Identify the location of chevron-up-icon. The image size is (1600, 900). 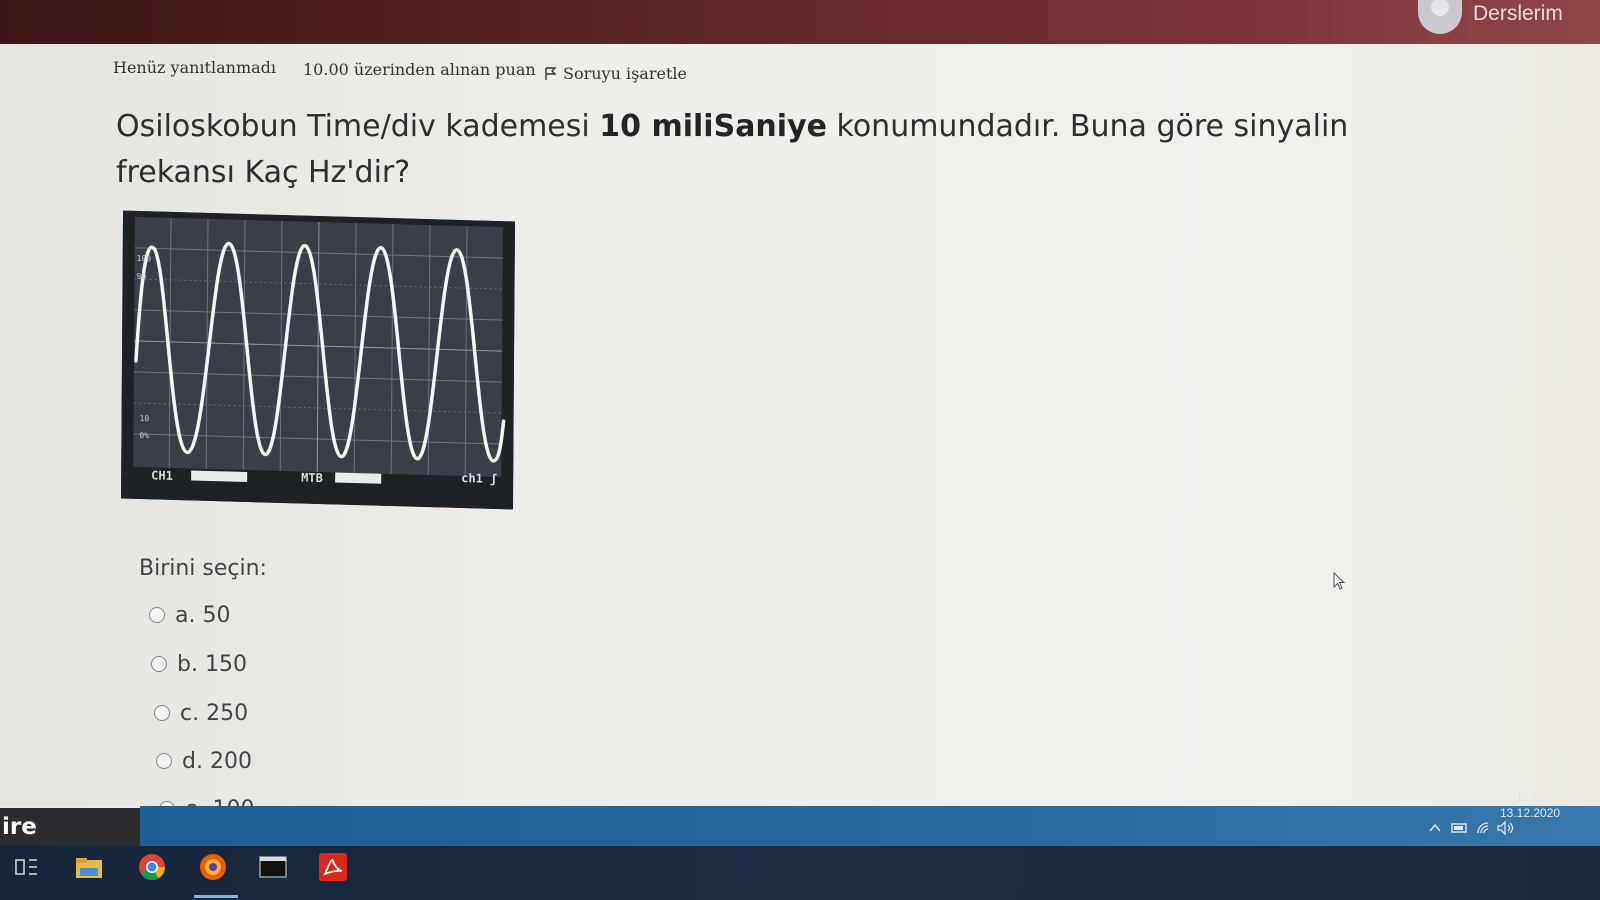
(1435, 827).